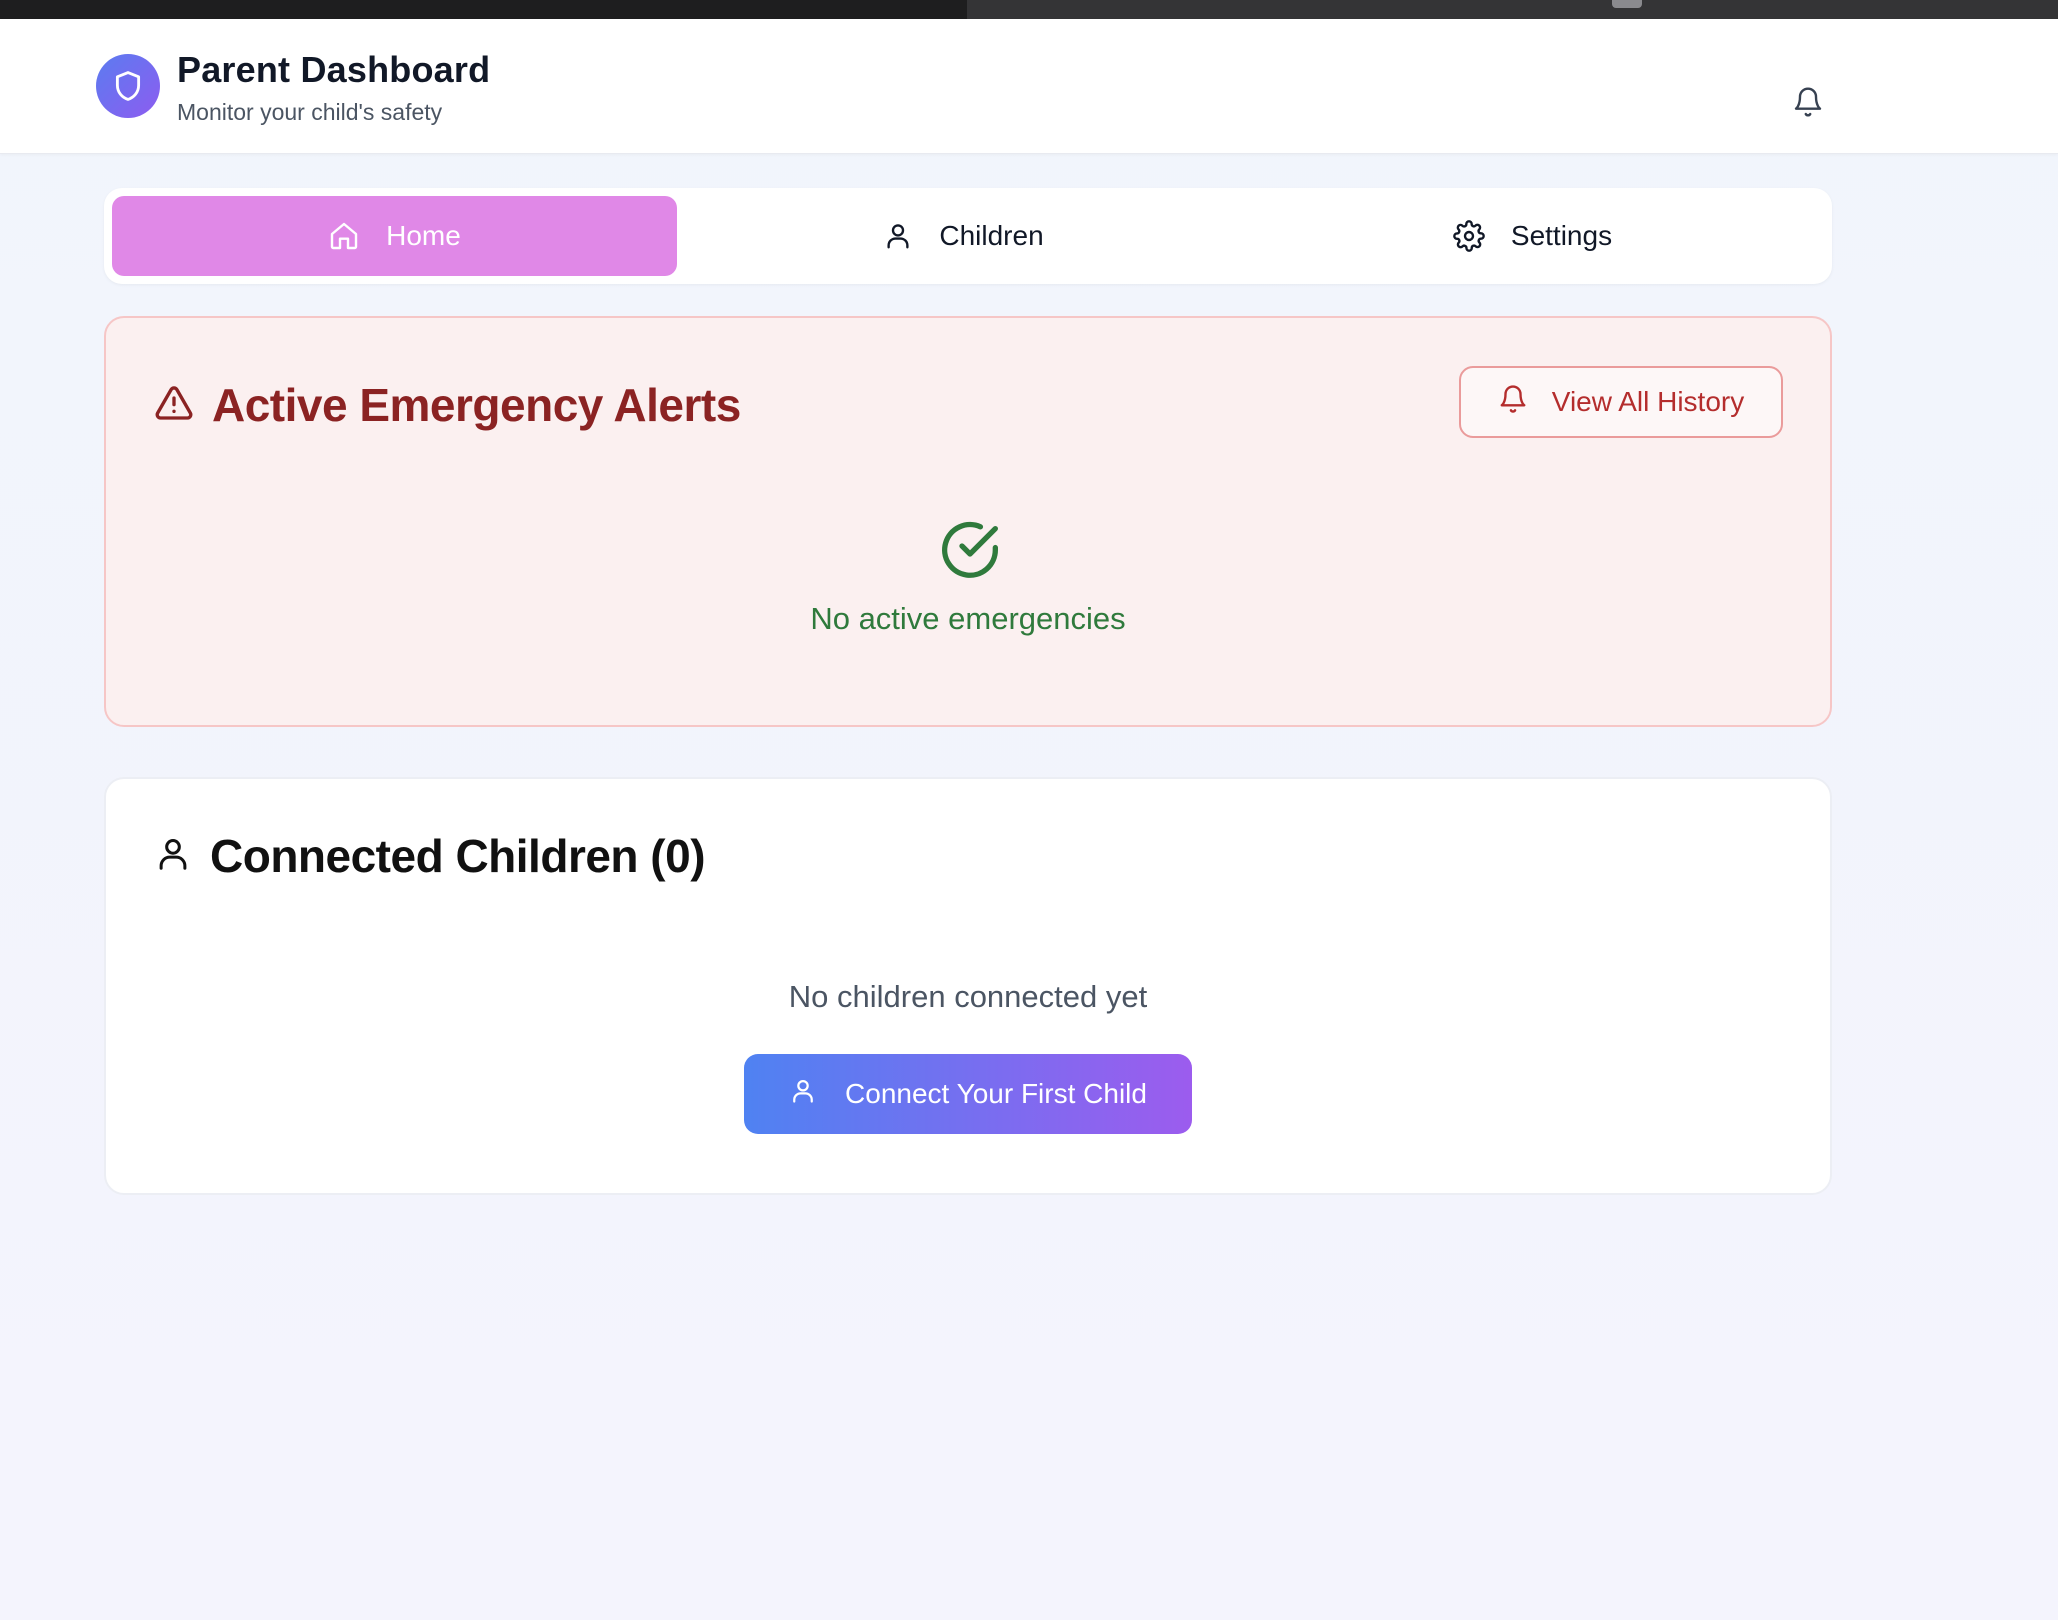 The width and height of the screenshot is (2058, 1620). I want to click on shield-icon, so click(128, 86).